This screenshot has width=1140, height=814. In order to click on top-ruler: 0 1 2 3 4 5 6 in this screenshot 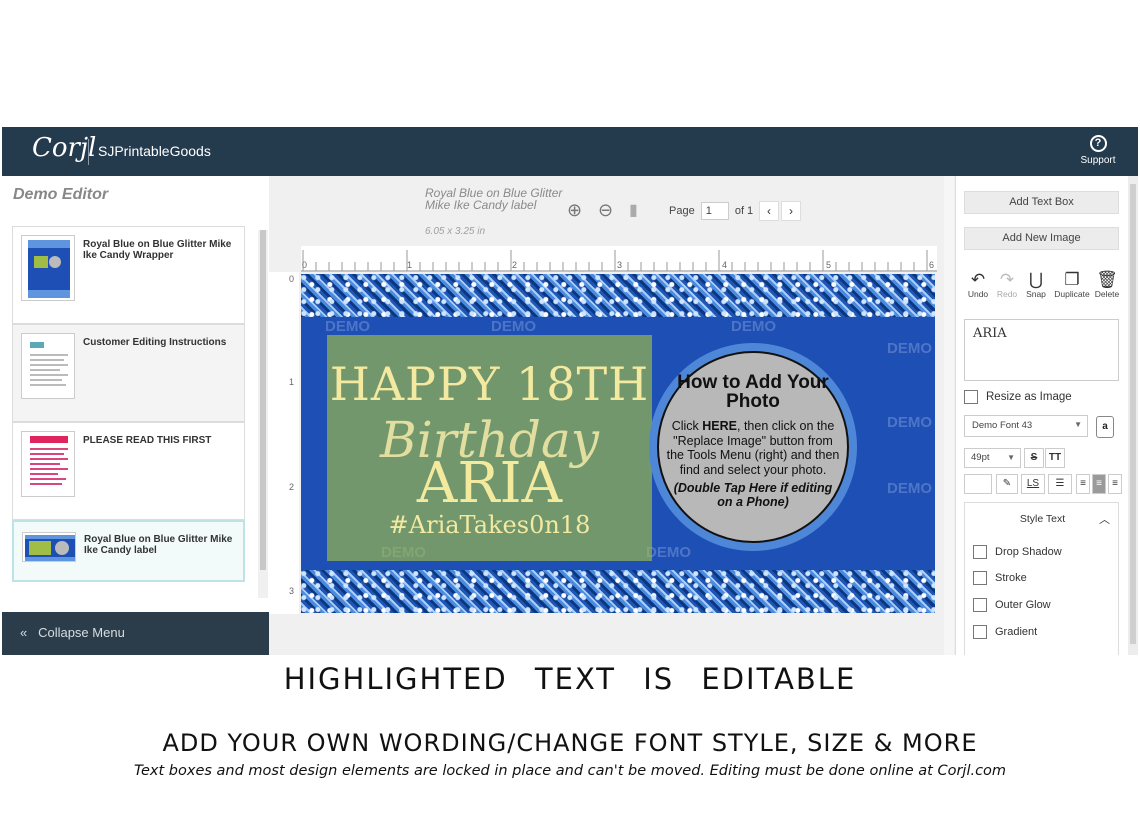, I will do `click(619, 259)`.